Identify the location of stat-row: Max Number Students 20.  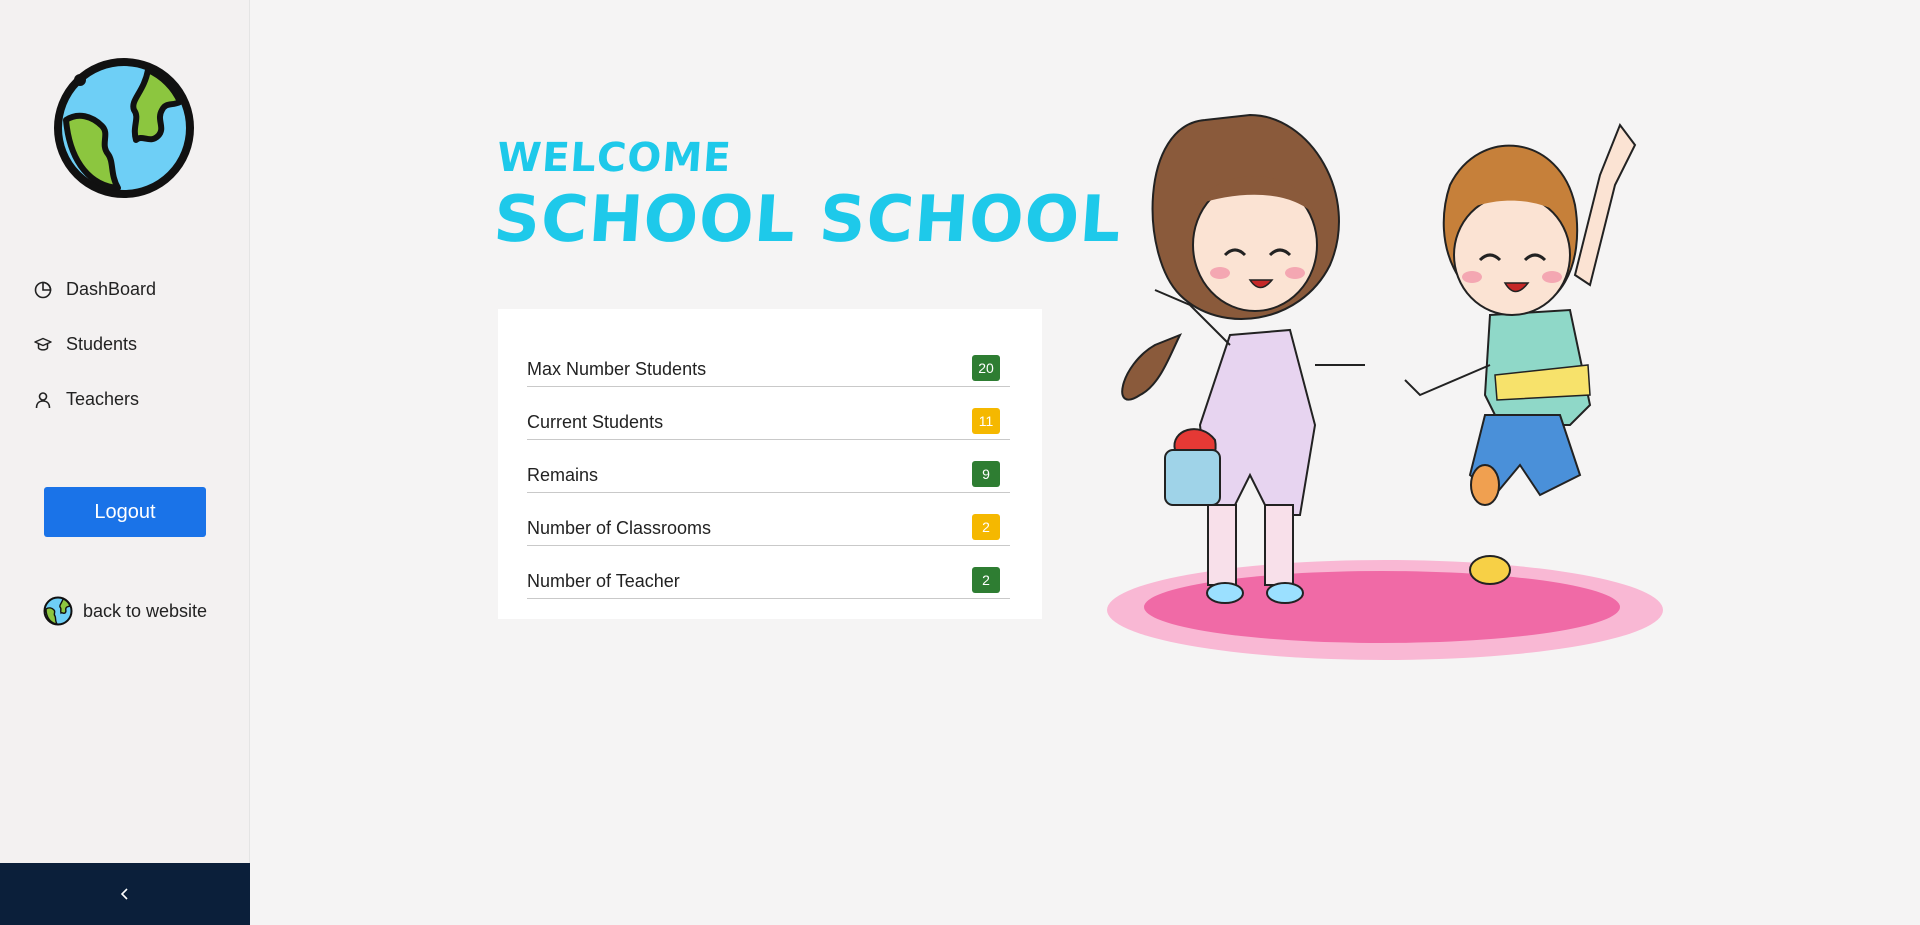
(768, 360).